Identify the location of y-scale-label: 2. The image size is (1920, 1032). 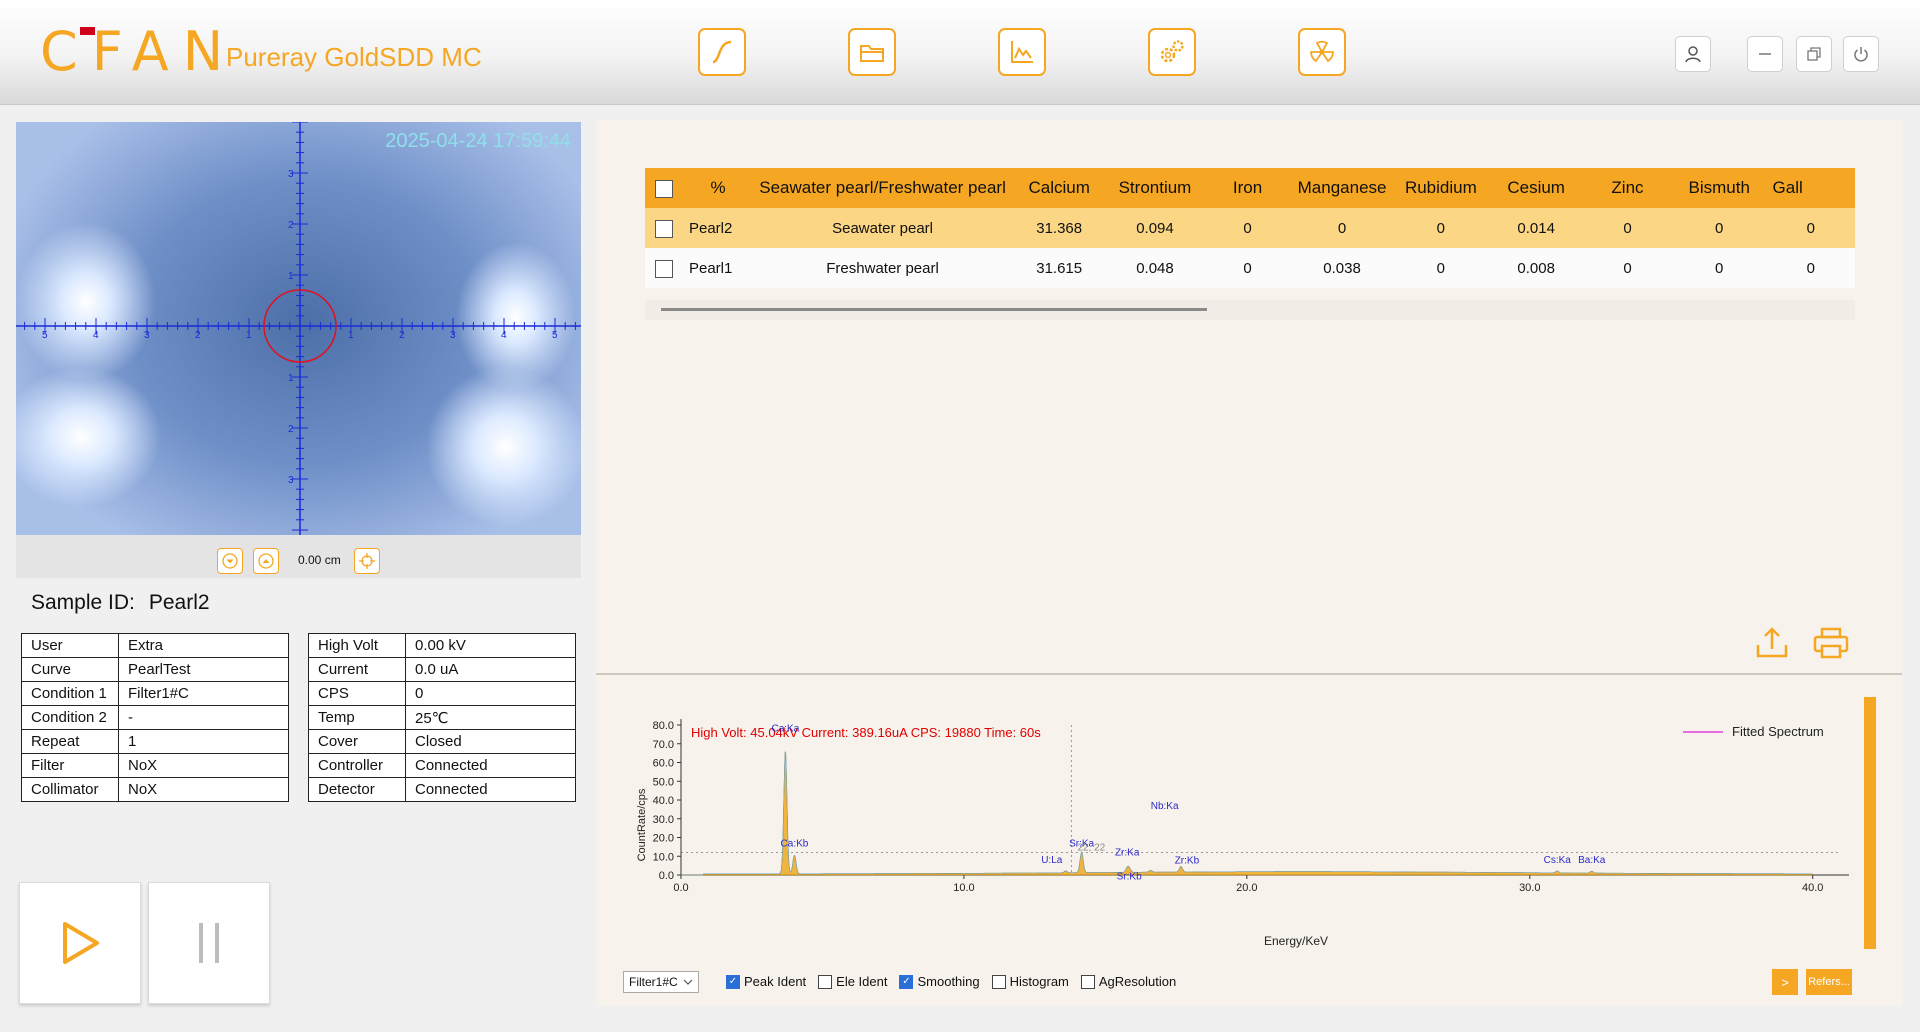
(291, 225).